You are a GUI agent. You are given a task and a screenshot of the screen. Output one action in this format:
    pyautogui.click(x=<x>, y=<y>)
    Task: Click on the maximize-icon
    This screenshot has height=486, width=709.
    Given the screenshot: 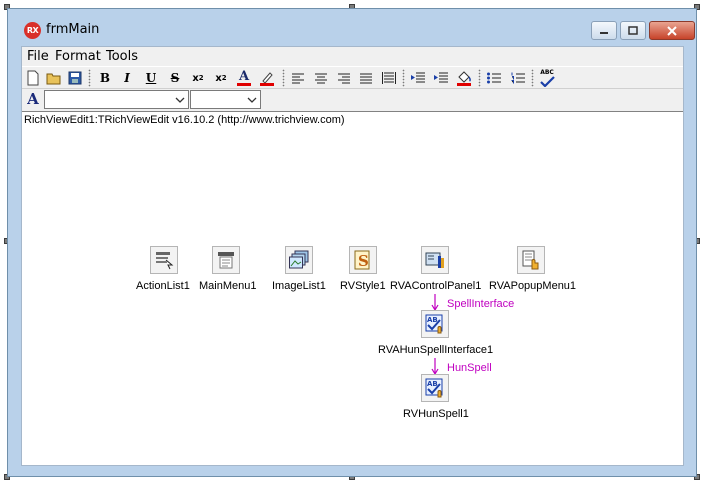 What is the action you would take?
    pyautogui.click(x=633, y=30)
    